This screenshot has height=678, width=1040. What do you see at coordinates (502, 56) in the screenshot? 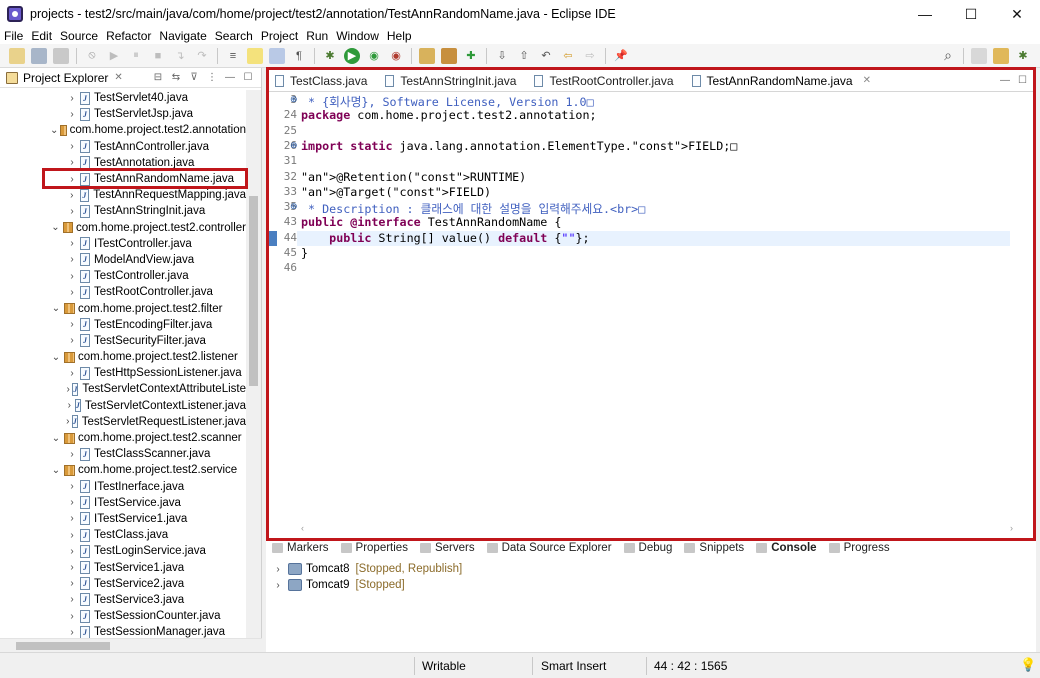
I see `next-annotation-icon: ⇩` at bounding box center [502, 56].